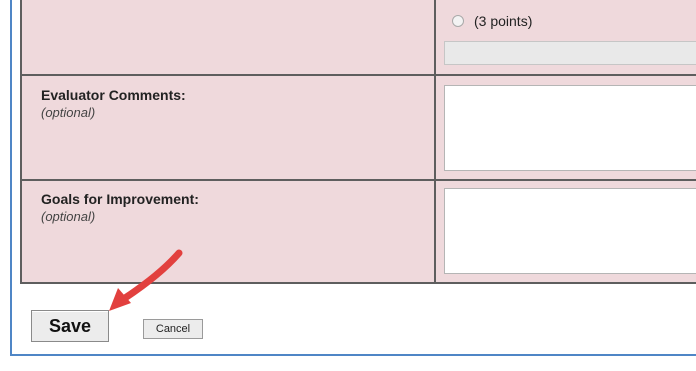 The image size is (696, 371). Describe the element at coordinates (146, 280) in the screenshot. I see `annotation-arrow-icon` at that location.